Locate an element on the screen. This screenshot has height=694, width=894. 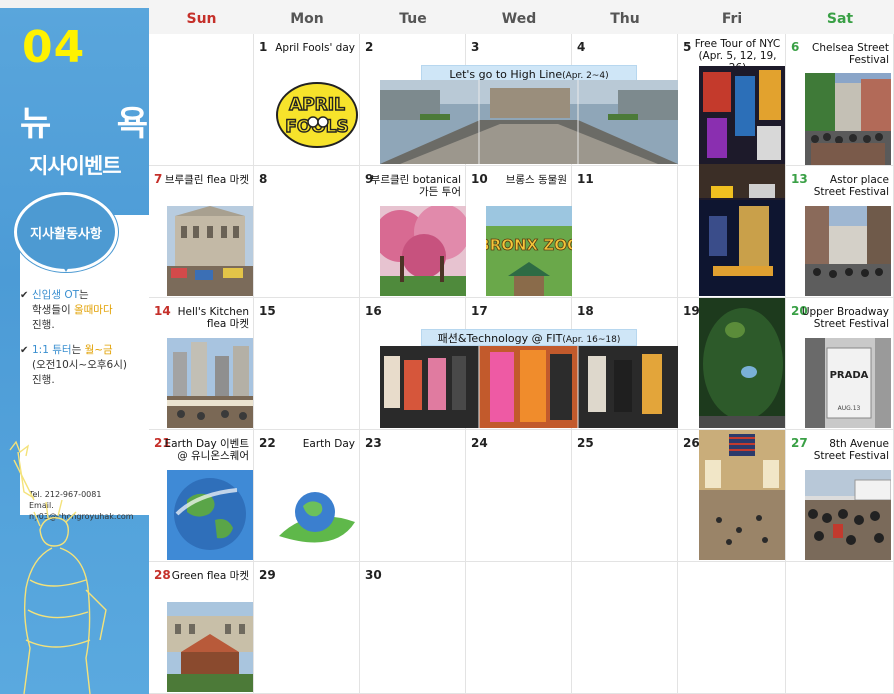
prada-sign: PRADA is located at coordinates (849, 375).